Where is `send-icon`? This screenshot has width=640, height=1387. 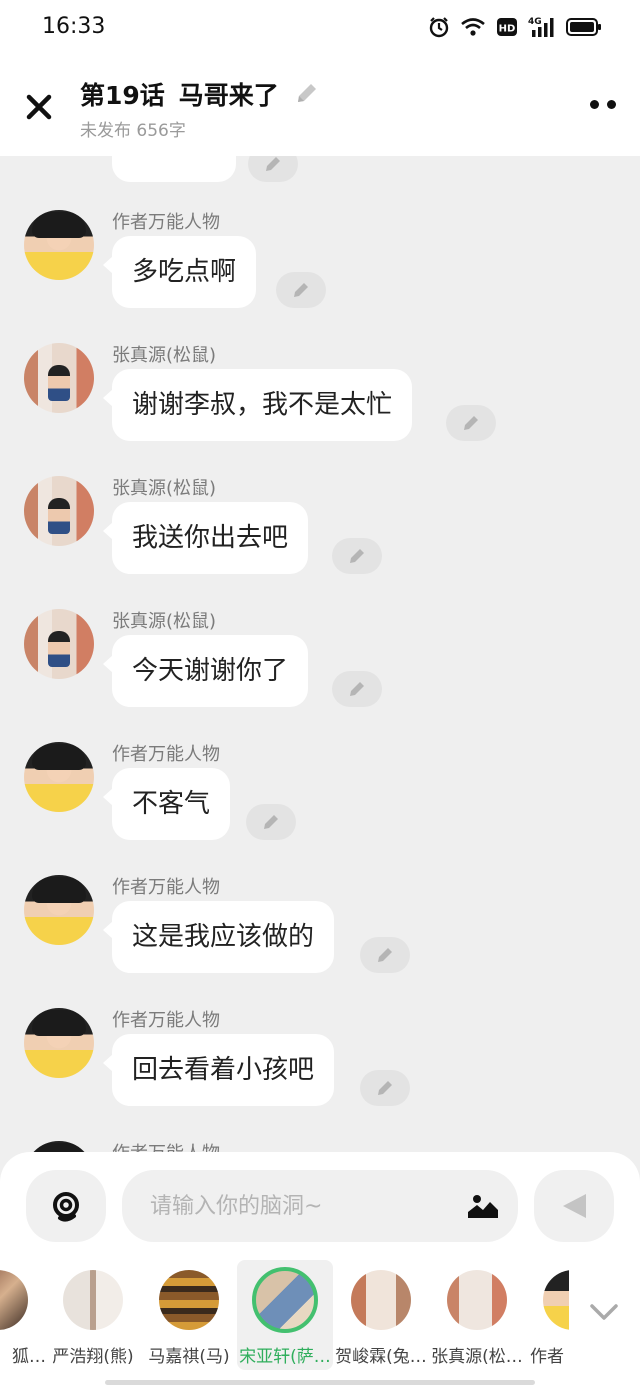 send-icon is located at coordinates (574, 1206).